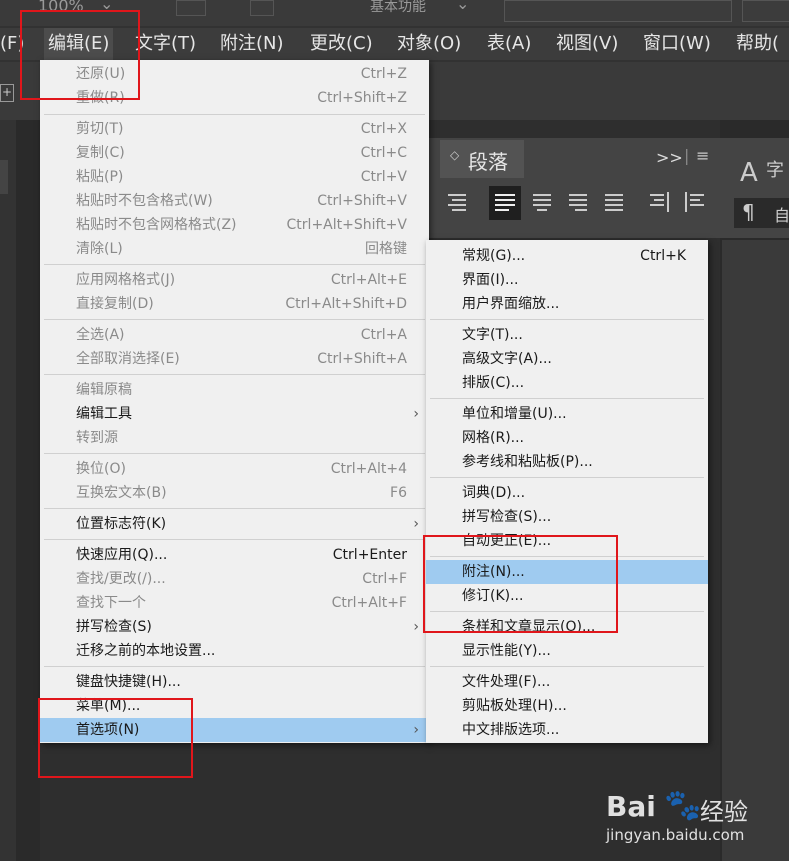  I want to click on menu-item-cut: 剪切(T) Ctrl+X, so click(234, 129).